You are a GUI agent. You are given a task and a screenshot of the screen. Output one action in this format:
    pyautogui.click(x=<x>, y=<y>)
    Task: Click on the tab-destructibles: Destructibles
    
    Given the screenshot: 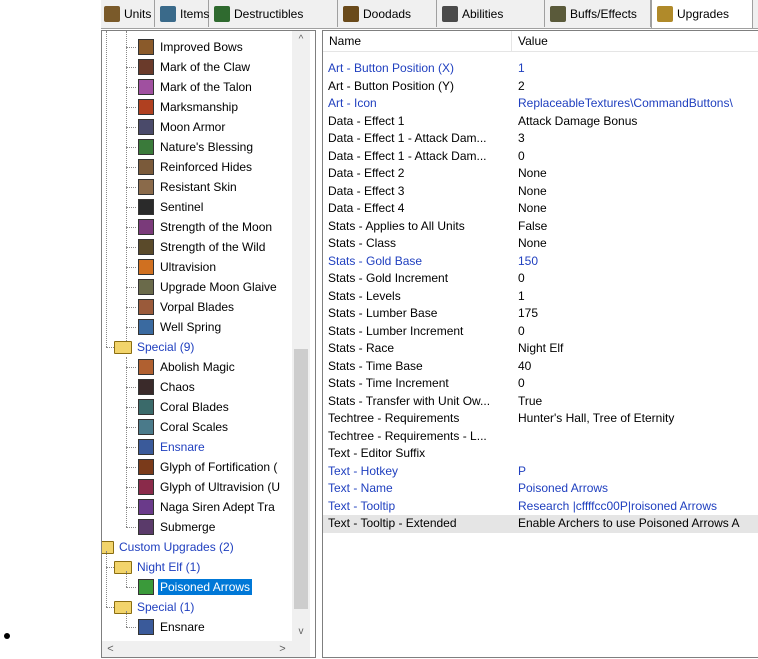 What is the action you would take?
    pyautogui.click(x=273, y=13)
    